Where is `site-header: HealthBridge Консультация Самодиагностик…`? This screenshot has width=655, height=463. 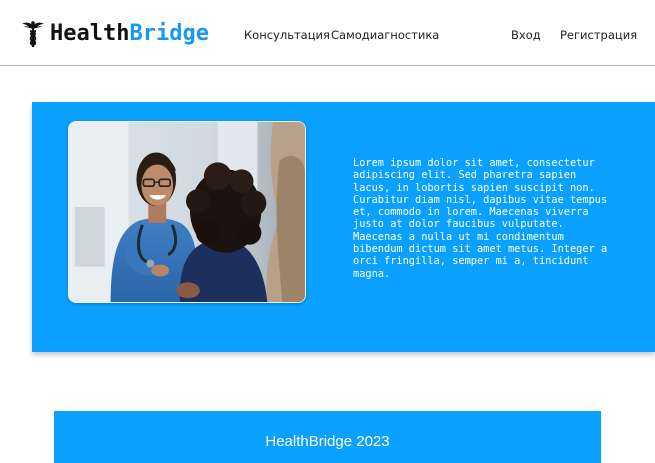 site-header: HealthBridge Консультация Самодиагностик… is located at coordinates (327, 33).